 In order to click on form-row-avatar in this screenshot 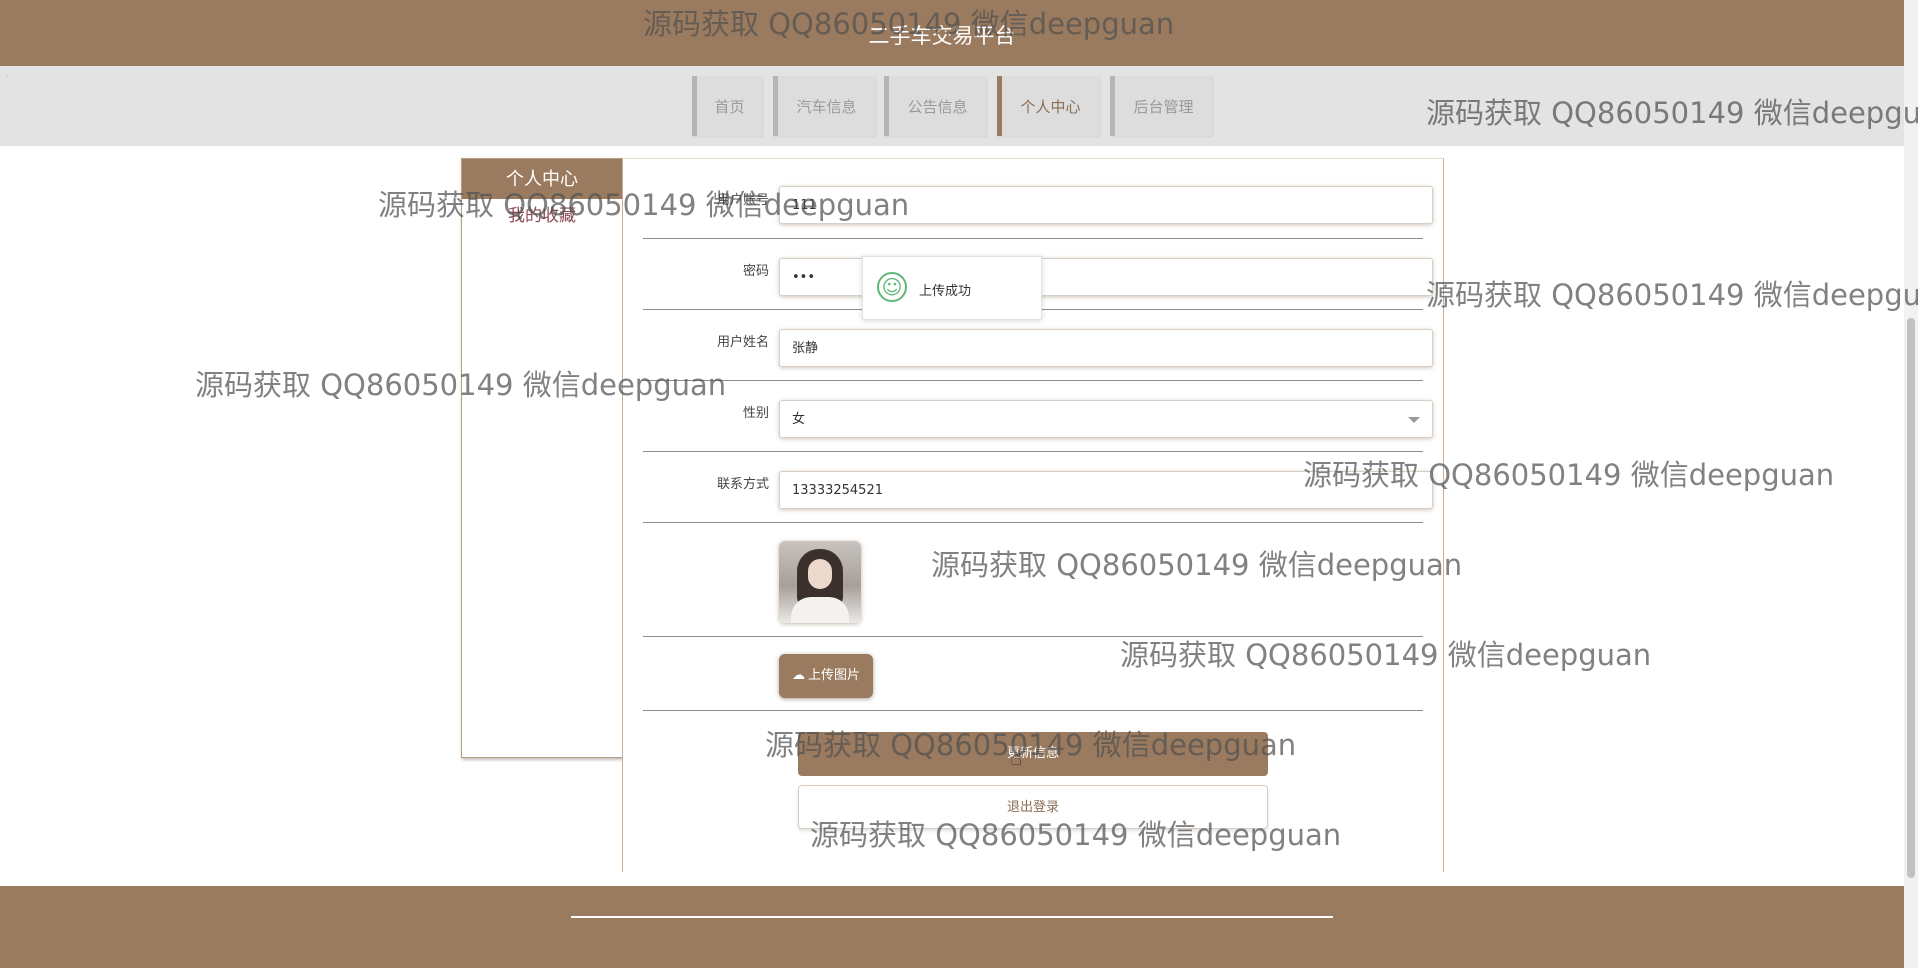, I will do `click(1033, 579)`.